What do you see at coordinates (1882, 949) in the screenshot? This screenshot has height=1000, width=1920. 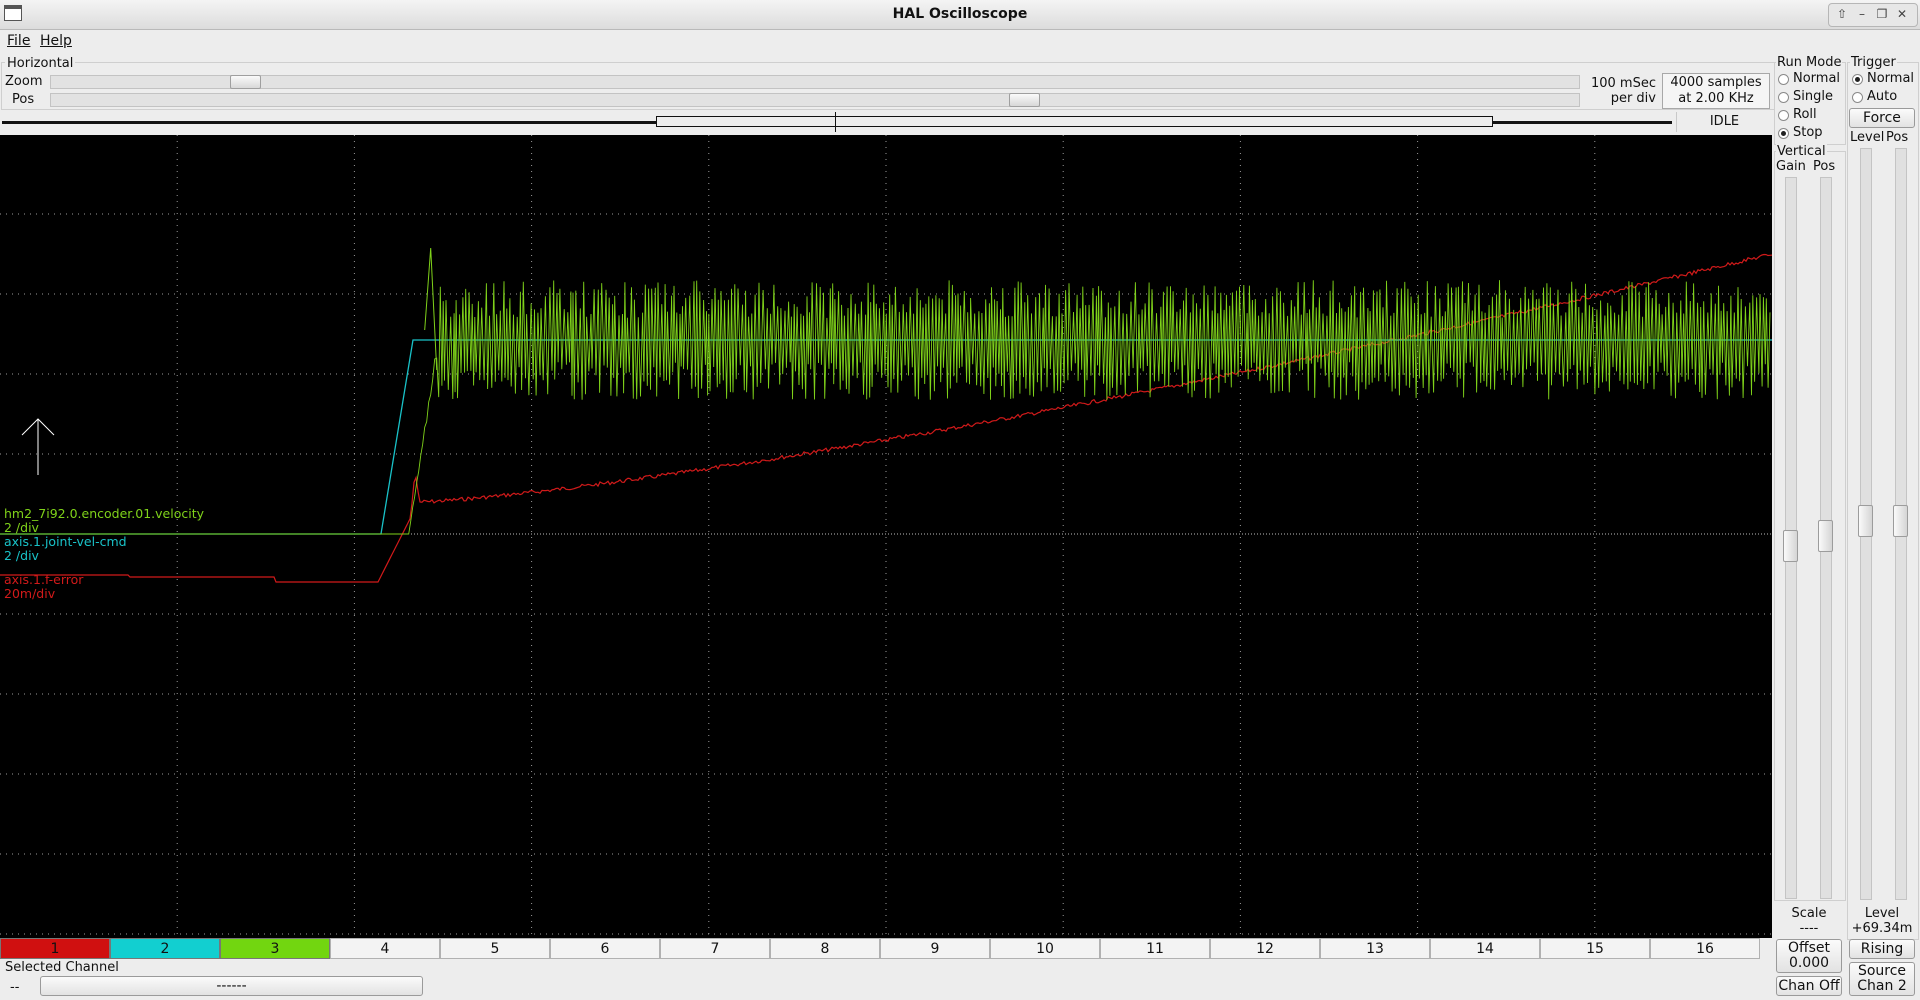 I see `trigger-edge-button: Rising` at bounding box center [1882, 949].